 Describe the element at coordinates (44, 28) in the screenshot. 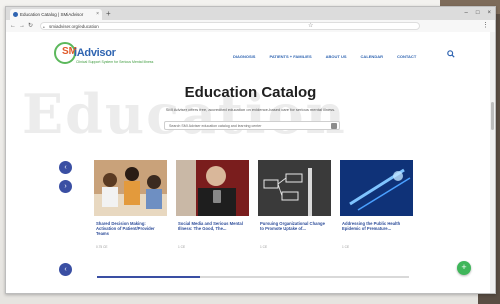

I see `lock-icon: •` at that location.